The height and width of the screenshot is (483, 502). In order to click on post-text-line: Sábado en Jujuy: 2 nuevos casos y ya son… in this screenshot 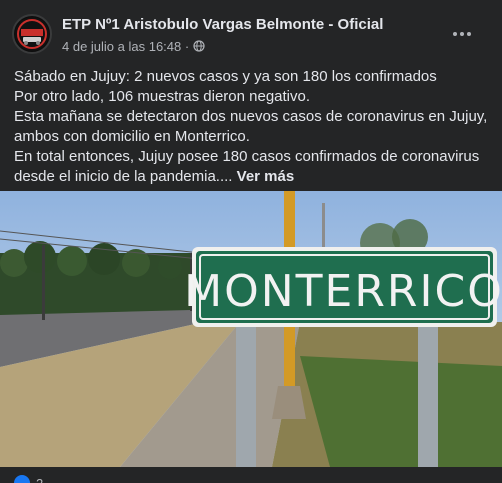, I will do `click(225, 76)`.